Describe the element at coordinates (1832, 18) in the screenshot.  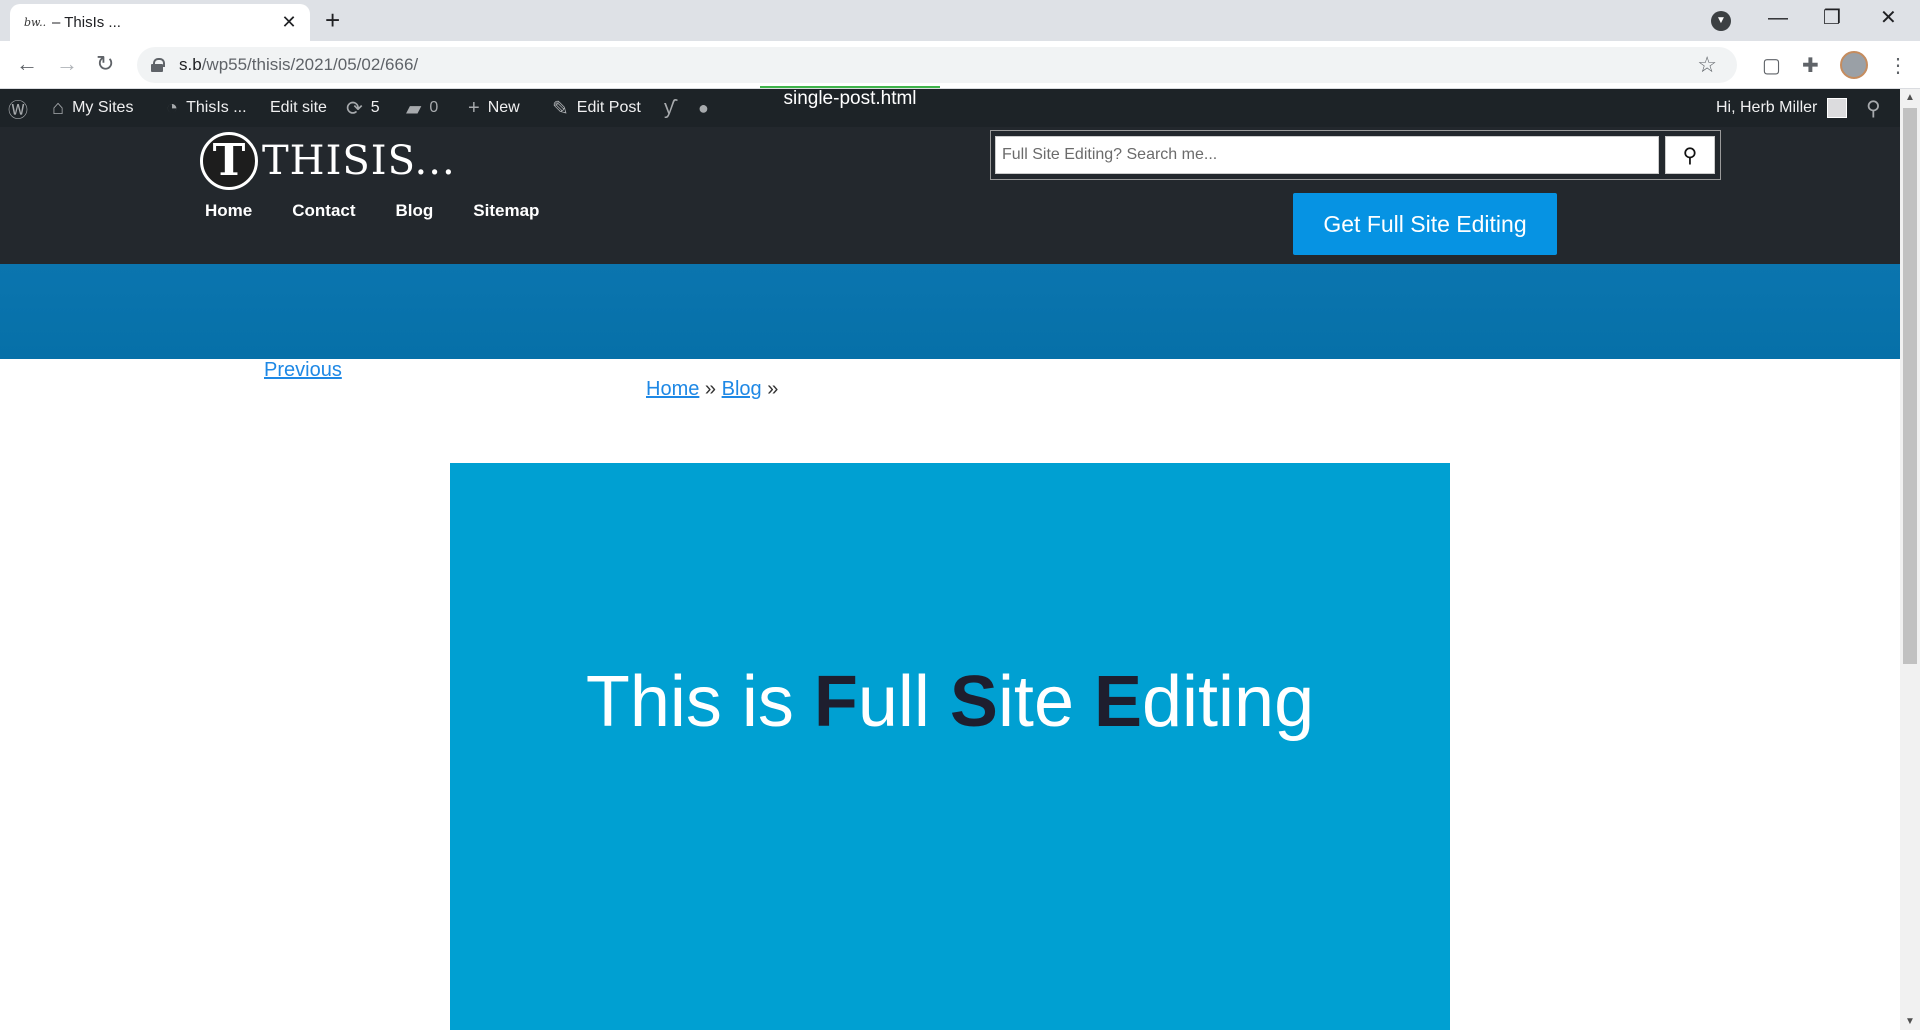
I see `window-restore-button: ❐` at that location.